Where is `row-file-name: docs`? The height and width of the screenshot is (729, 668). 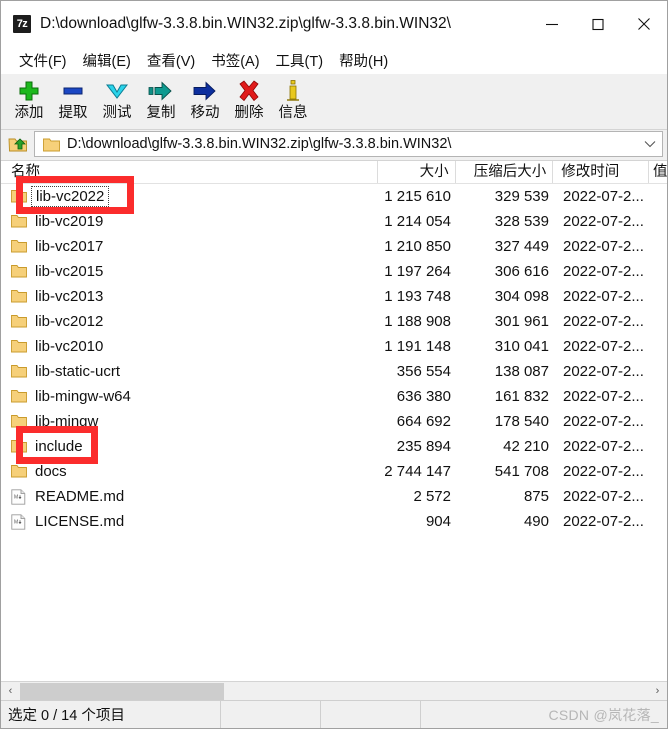
row-file-name: docs is located at coordinates (51, 471).